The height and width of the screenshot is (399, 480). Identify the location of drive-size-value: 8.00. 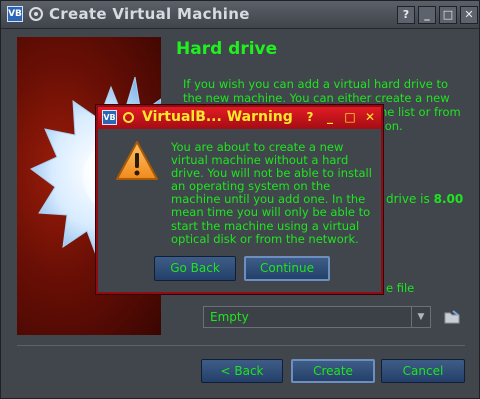
(448, 199).